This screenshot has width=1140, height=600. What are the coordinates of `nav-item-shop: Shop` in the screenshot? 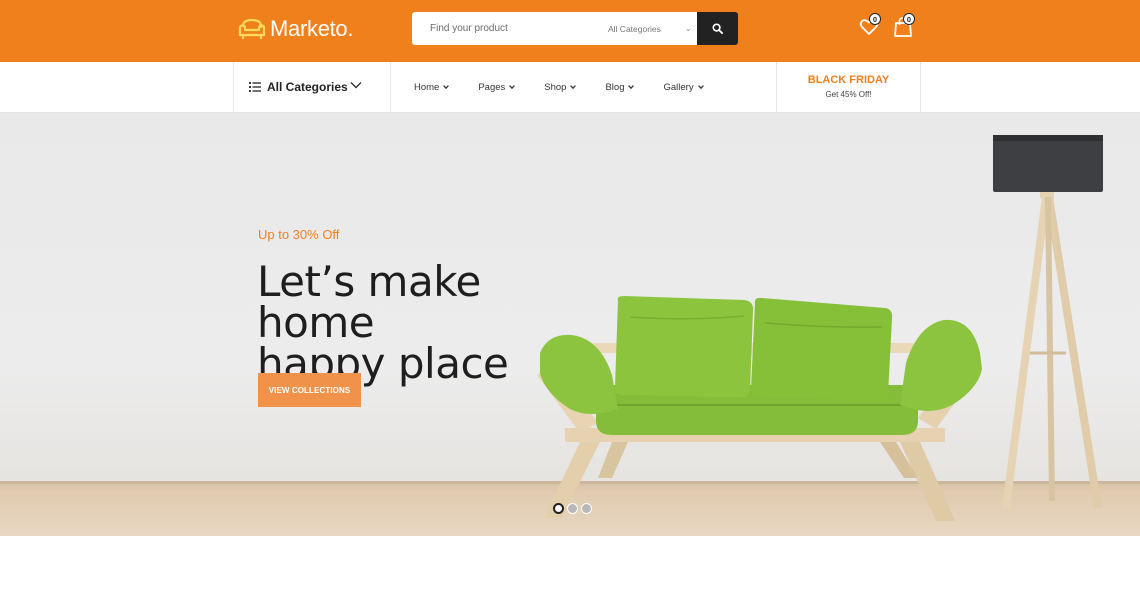 It's located at (560, 87).